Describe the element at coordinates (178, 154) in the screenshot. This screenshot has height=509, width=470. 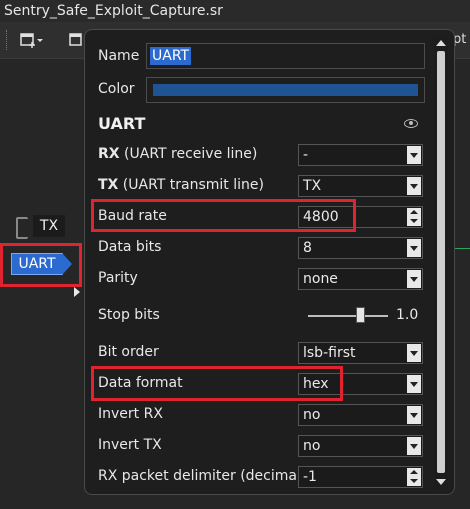
I see `rx-label: RX (UART receive line)` at that location.